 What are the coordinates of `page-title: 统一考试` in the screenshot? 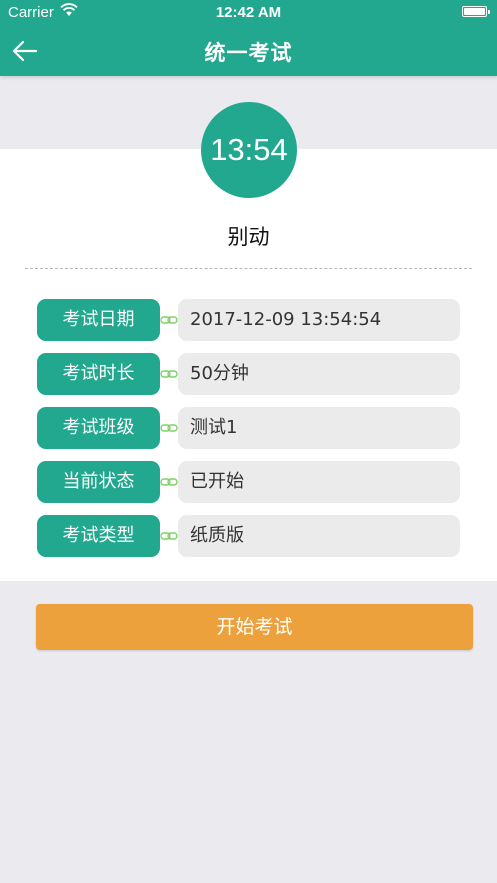 It's located at (248, 53).